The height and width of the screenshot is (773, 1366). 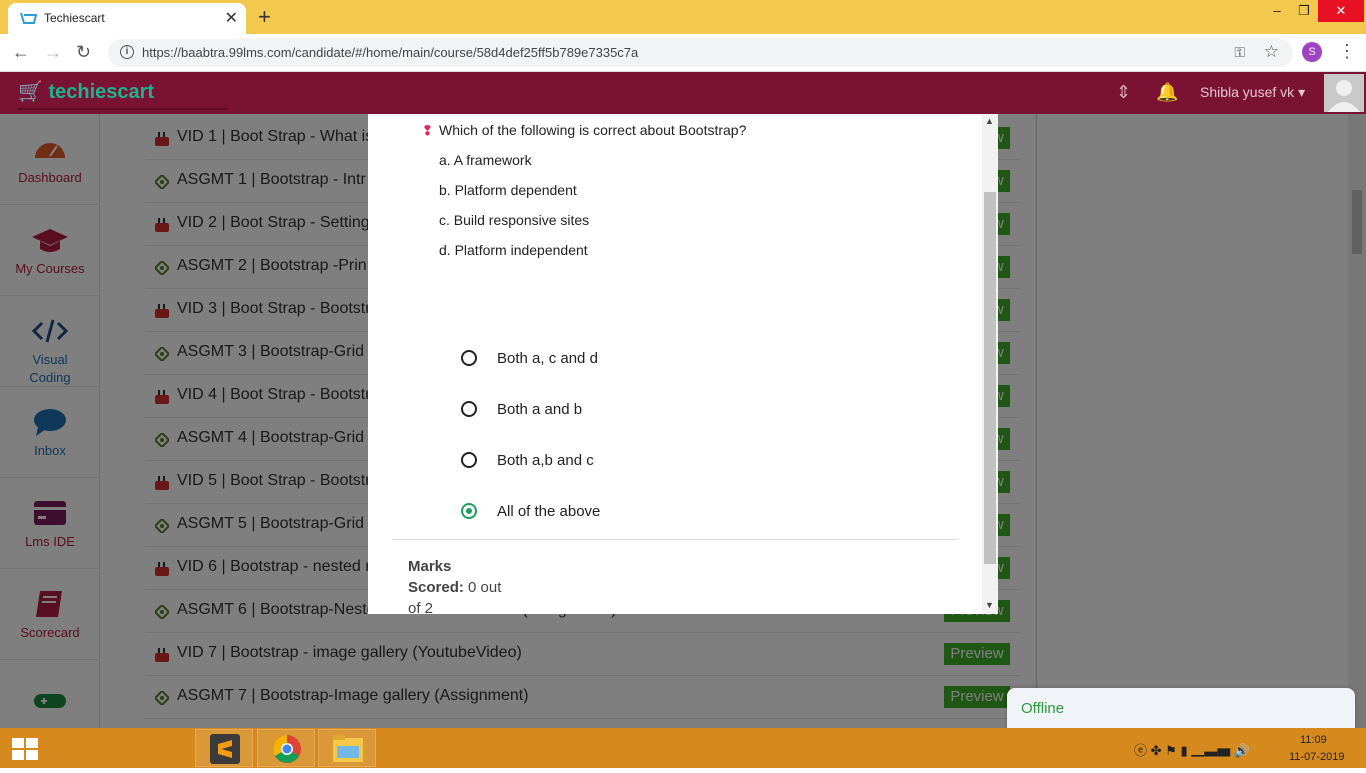 I want to click on browser-tab: Techiescart ✕, so click(x=127, y=18).